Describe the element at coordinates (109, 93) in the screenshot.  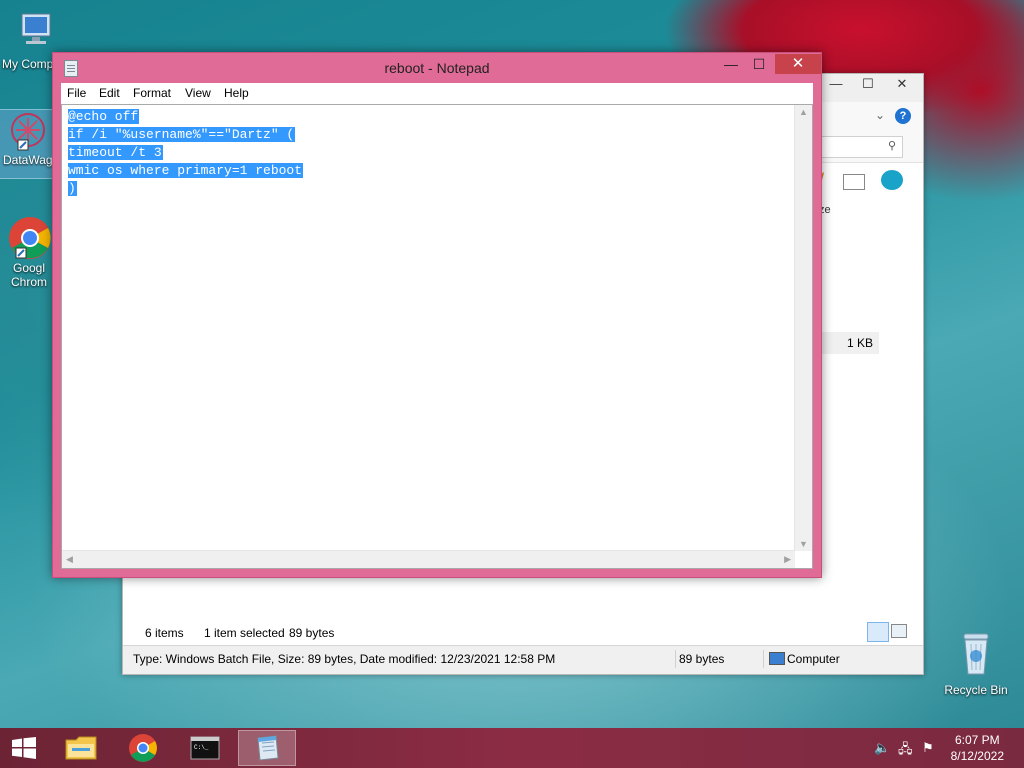
I see `menu-edit: Edit` at that location.